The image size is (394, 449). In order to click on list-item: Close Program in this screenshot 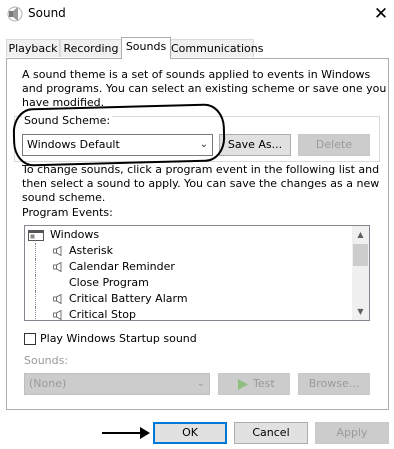, I will do `click(191, 283)`.